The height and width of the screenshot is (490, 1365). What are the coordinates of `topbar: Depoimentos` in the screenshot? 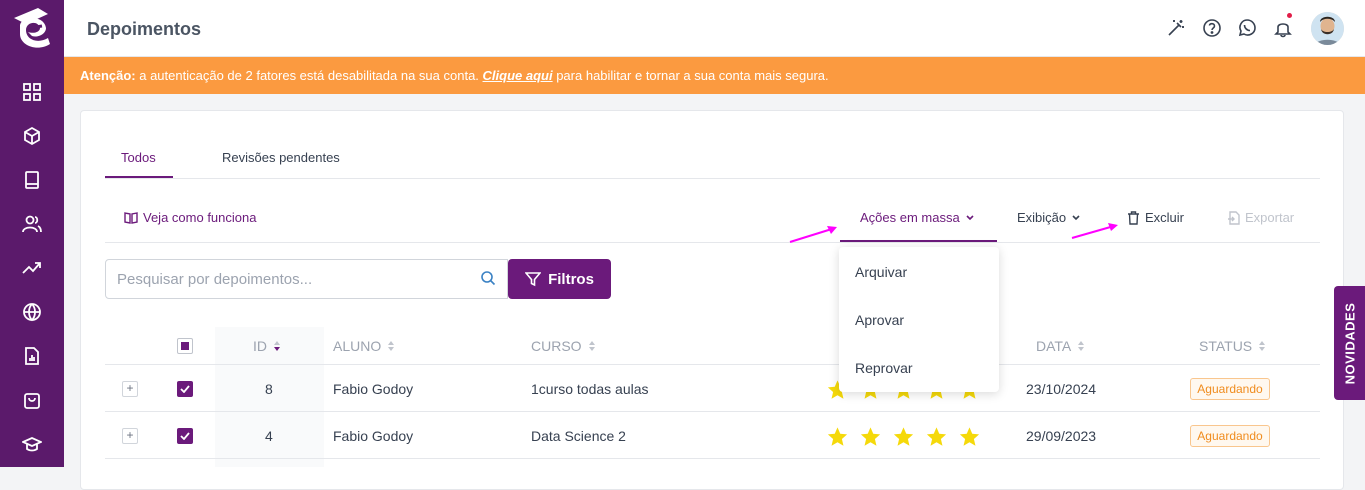 It's located at (714, 28).